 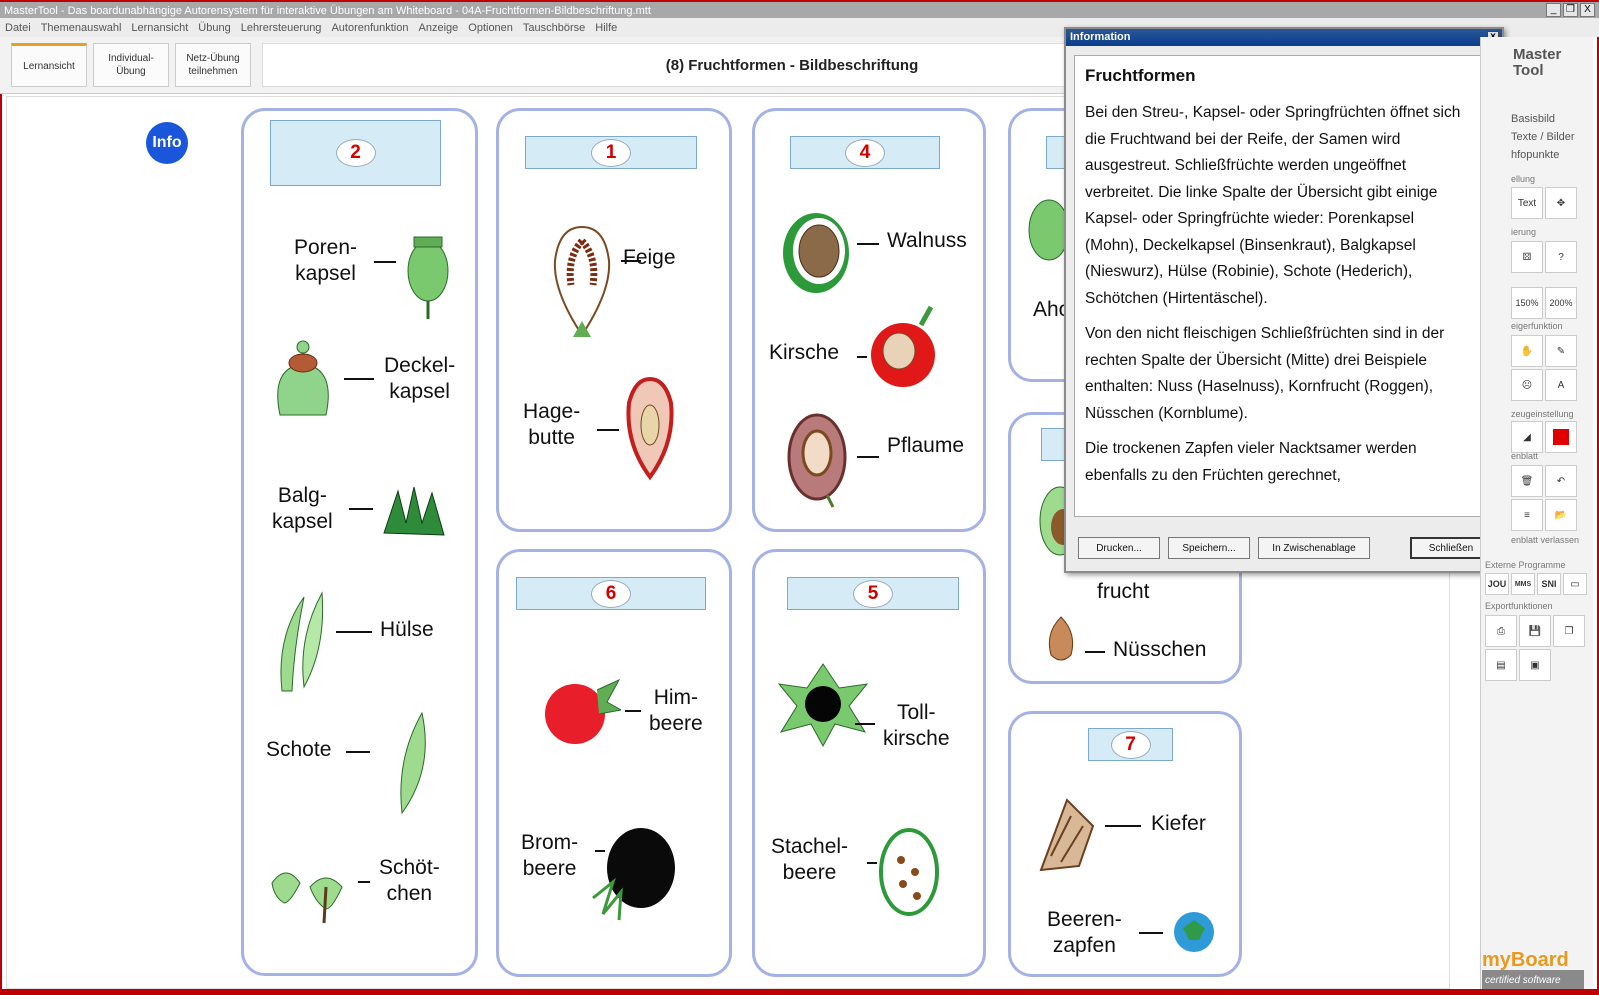 I want to click on move-icon: ✥, so click(x=1561, y=203).